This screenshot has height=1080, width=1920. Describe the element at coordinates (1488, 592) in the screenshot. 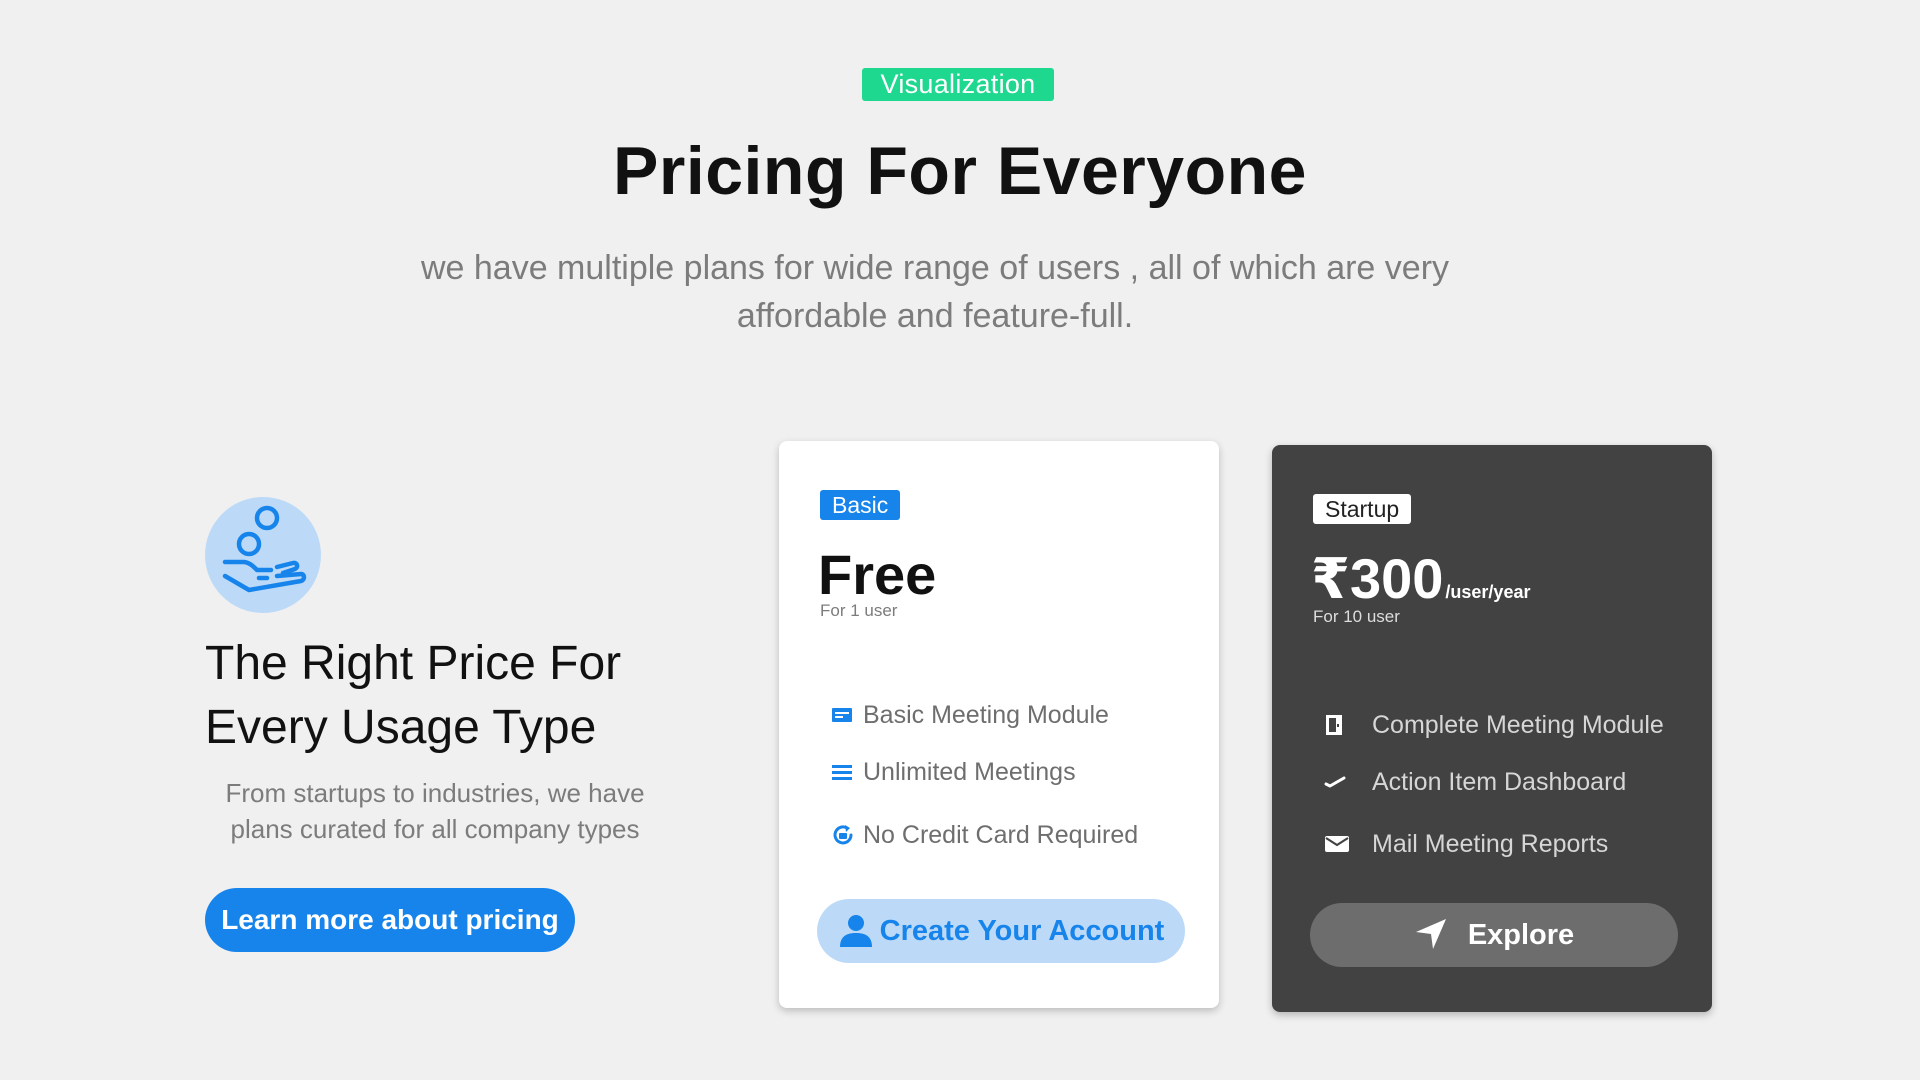

I see `plan-price-period: /user/year` at that location.